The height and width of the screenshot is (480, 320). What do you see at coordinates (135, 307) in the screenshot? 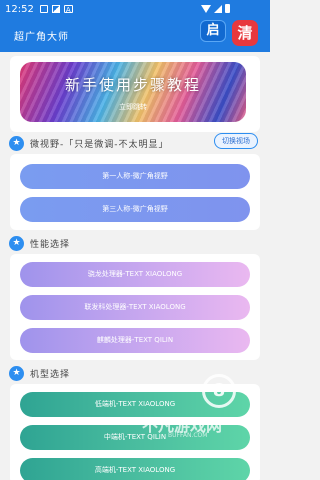
I see `mediatek-button: 联发科处理器-TEXT XIAOLONG` at bounding box center [135, 307].